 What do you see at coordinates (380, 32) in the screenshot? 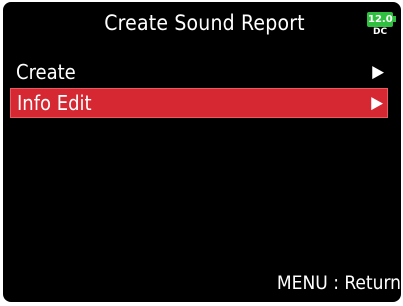
I see `power-source-label: DC` at bounding box center [380, 32].